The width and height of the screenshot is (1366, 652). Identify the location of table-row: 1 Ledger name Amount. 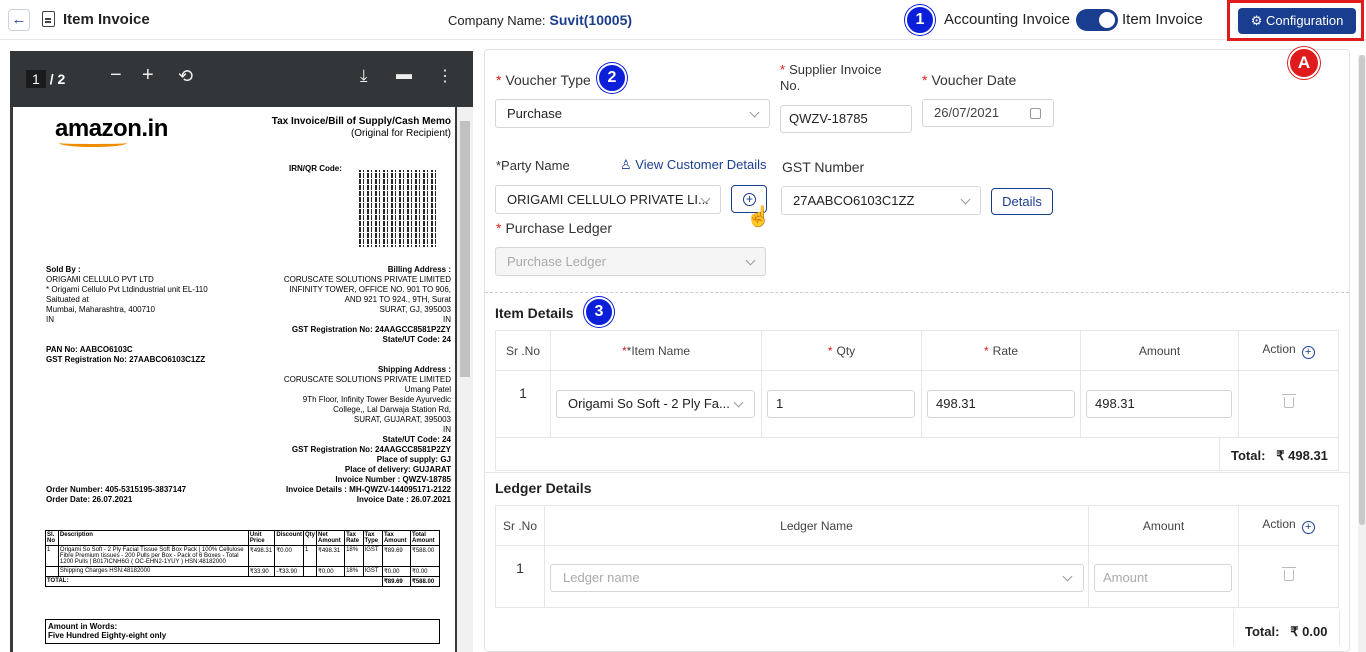
(917, 576).